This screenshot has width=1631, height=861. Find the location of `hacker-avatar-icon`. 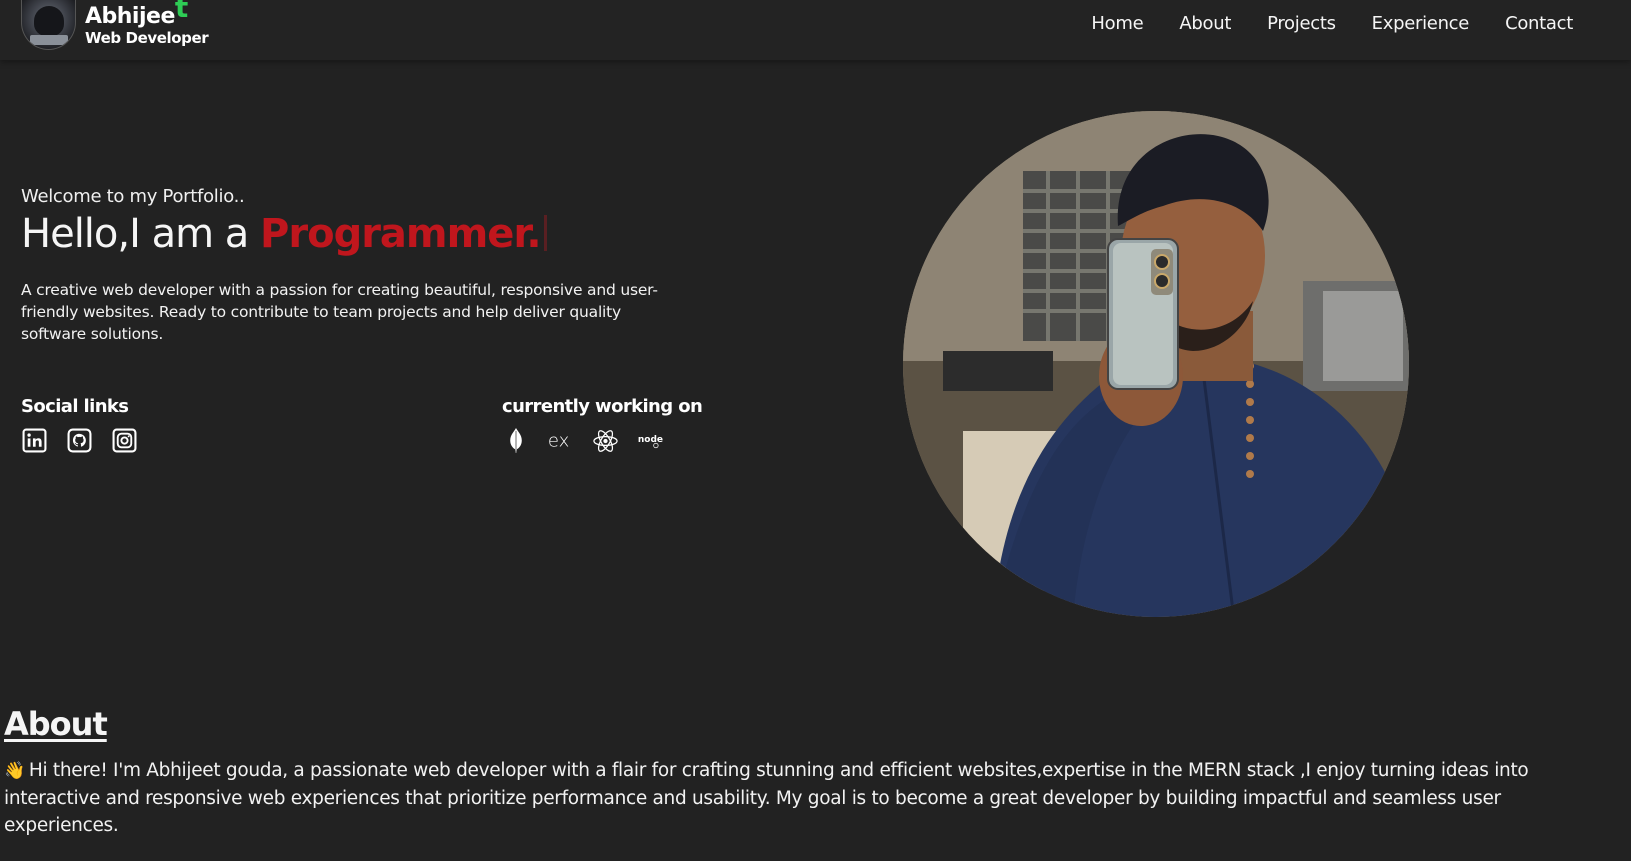

hacker-avatar-icon is located at coordinates (48, 25).